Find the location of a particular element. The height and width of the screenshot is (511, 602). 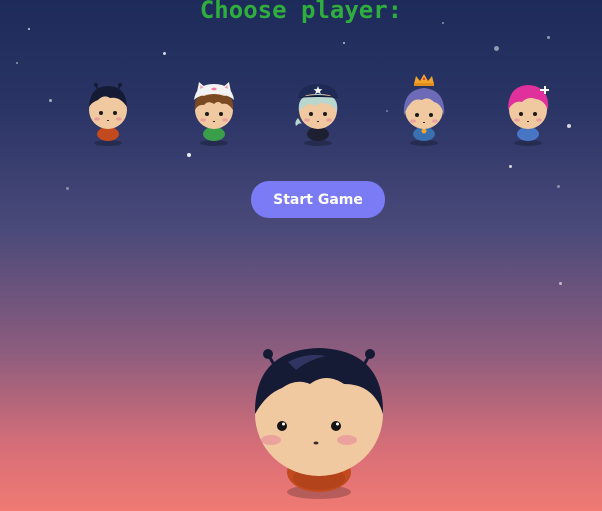

crown-purple-hair-icon is located at coordinates (424, 110).